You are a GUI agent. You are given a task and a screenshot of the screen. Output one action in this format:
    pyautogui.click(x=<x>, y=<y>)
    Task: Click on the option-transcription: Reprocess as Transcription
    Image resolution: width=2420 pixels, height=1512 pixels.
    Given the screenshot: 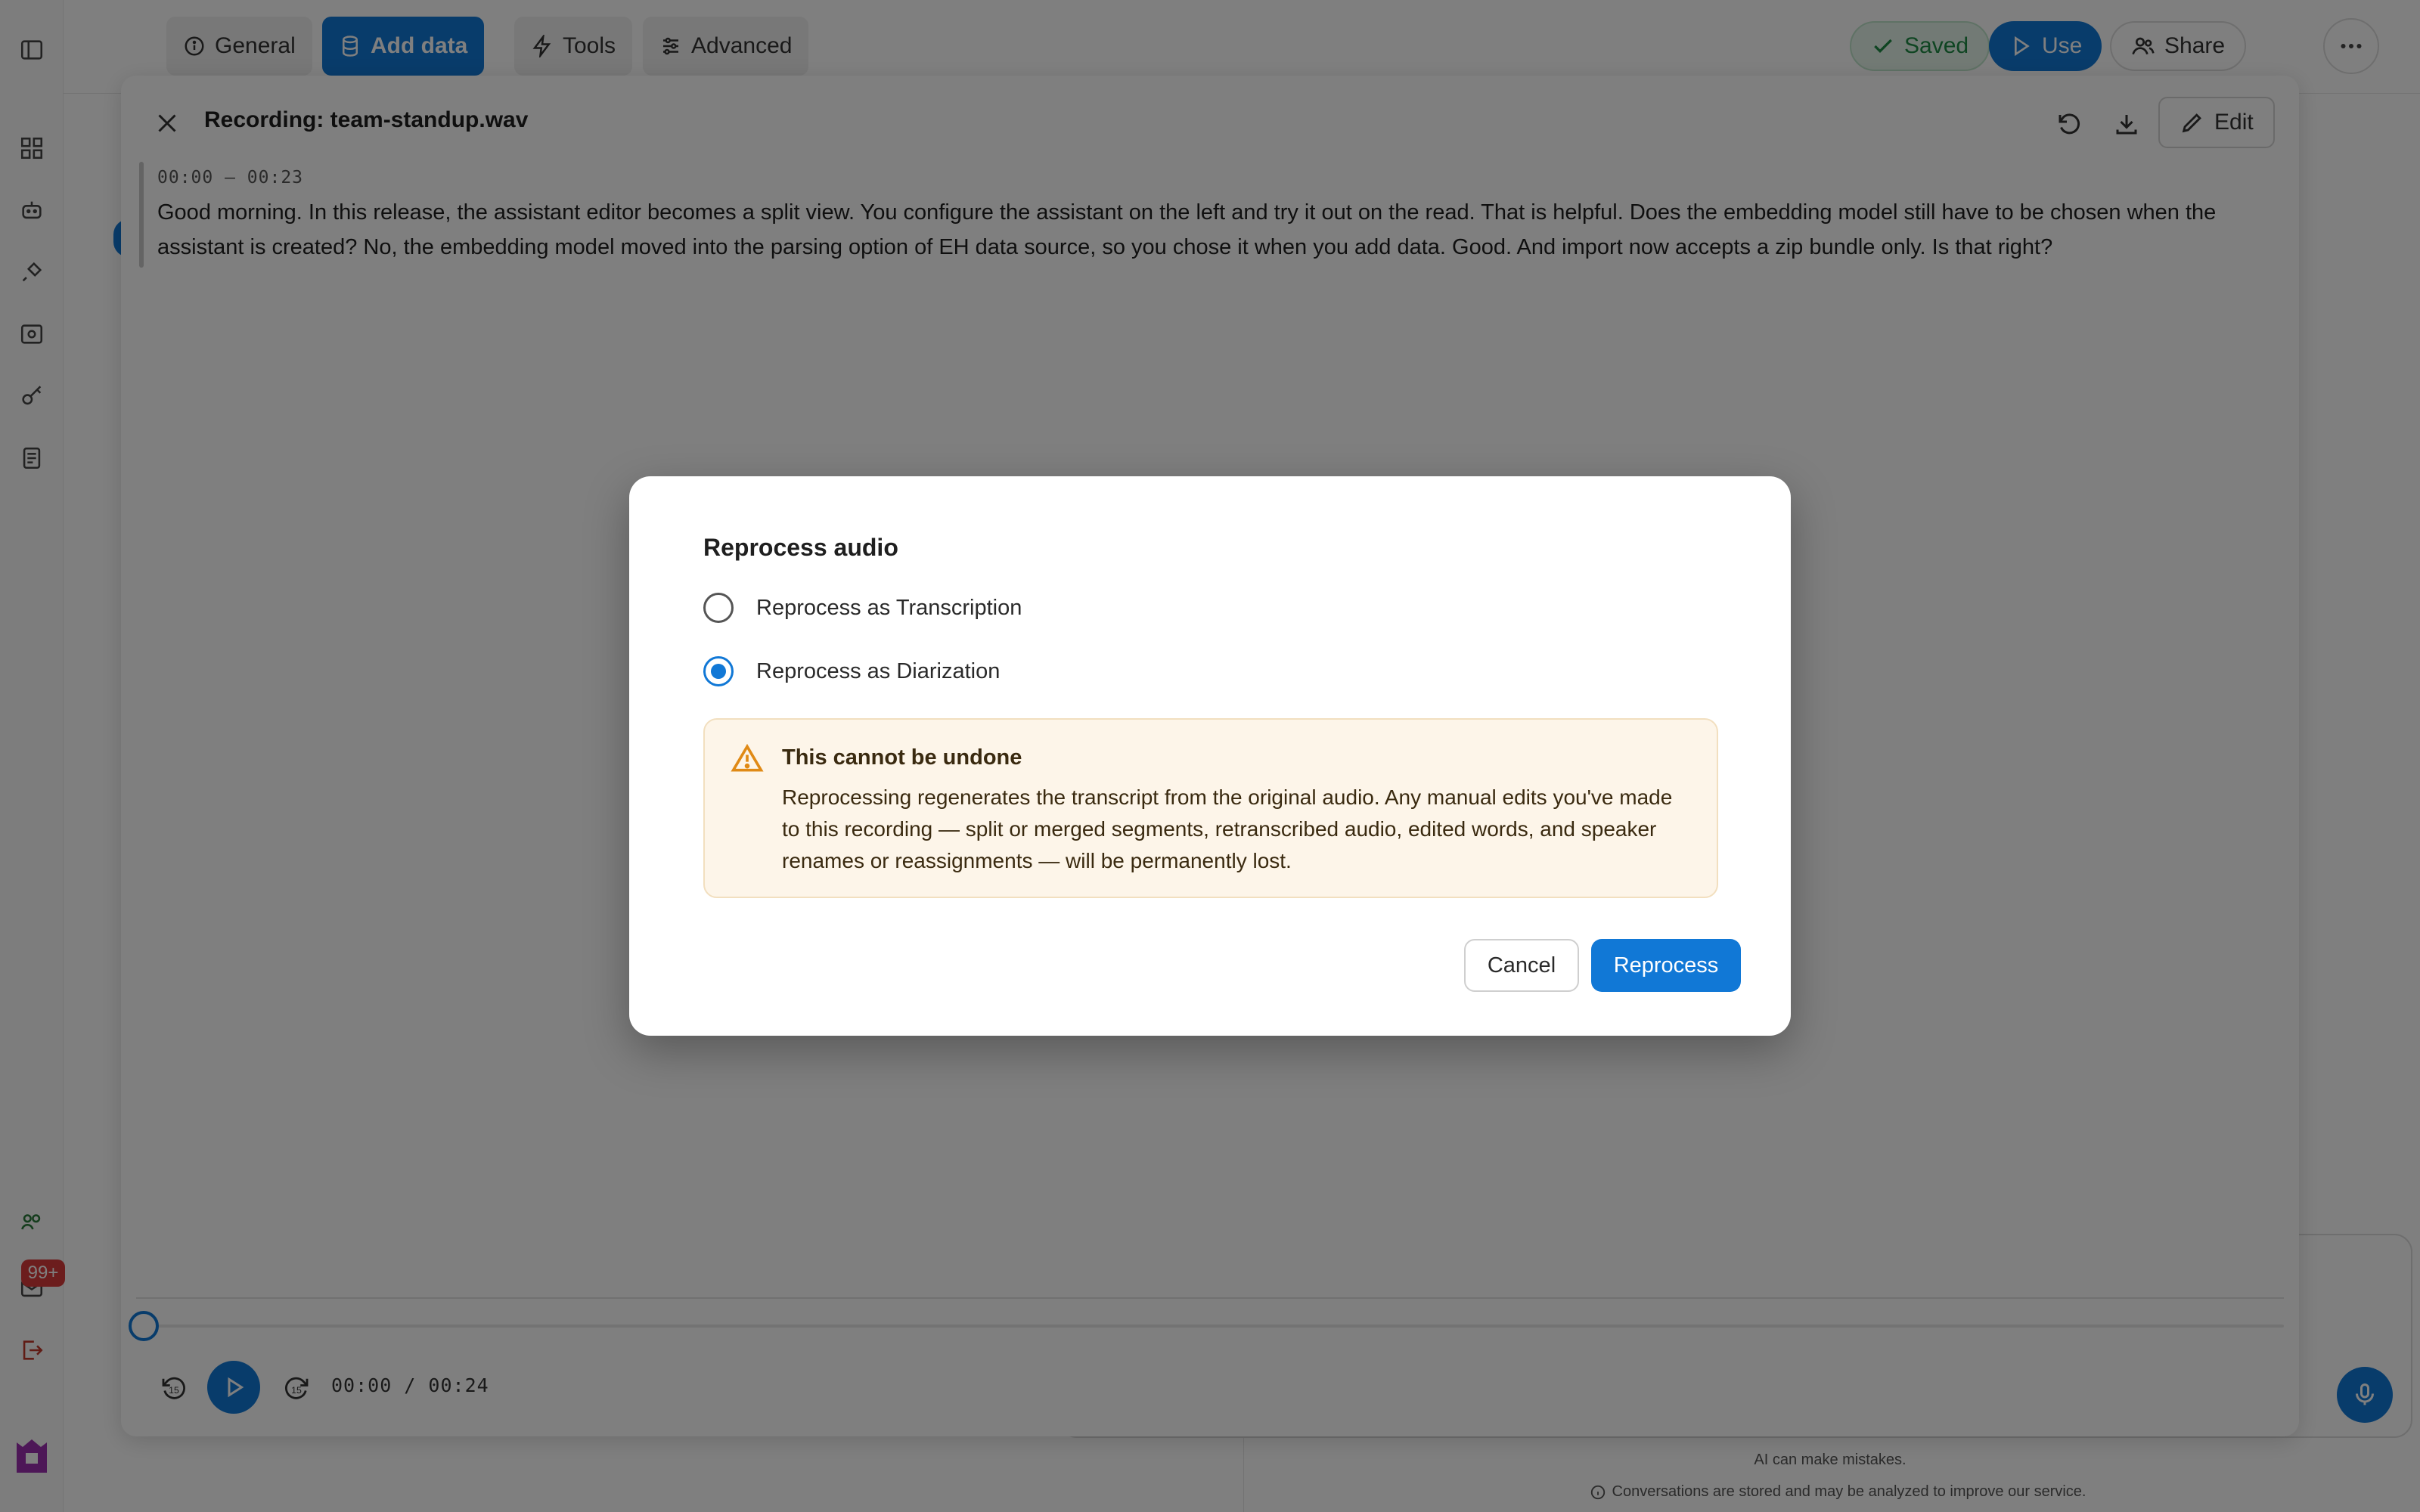 What is the action you would take?
    pyautogui.click(x=862, y=608)
    